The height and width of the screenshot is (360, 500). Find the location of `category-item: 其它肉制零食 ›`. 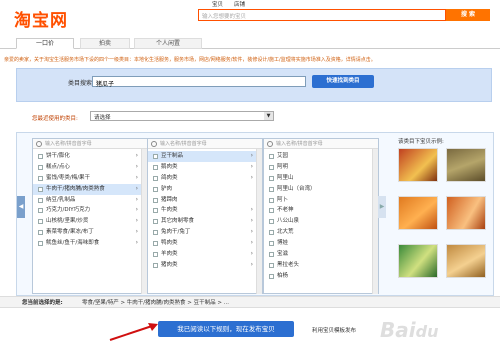

category-item: 其它肉制零食 › is located at coordinates (202, 221).